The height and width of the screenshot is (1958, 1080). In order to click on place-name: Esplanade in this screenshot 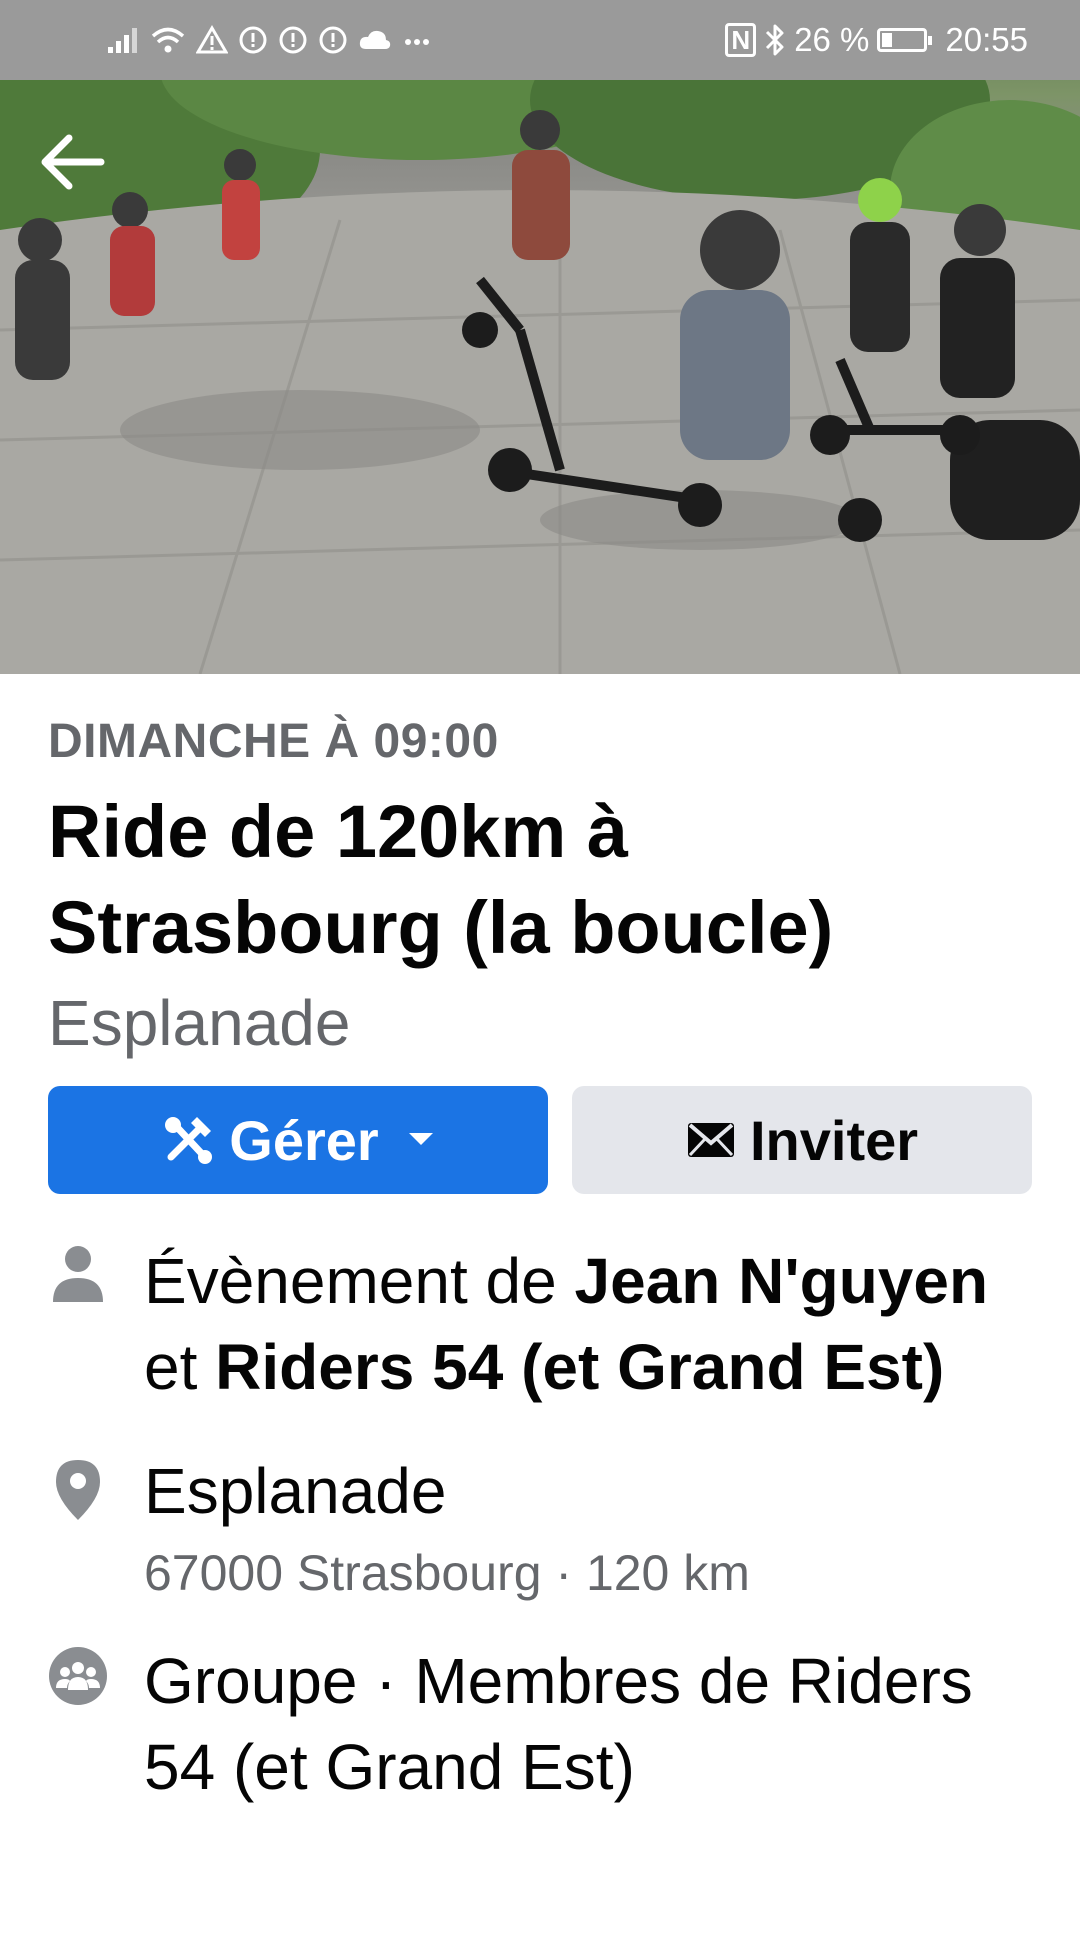, I will do `click(295, 1491)`.